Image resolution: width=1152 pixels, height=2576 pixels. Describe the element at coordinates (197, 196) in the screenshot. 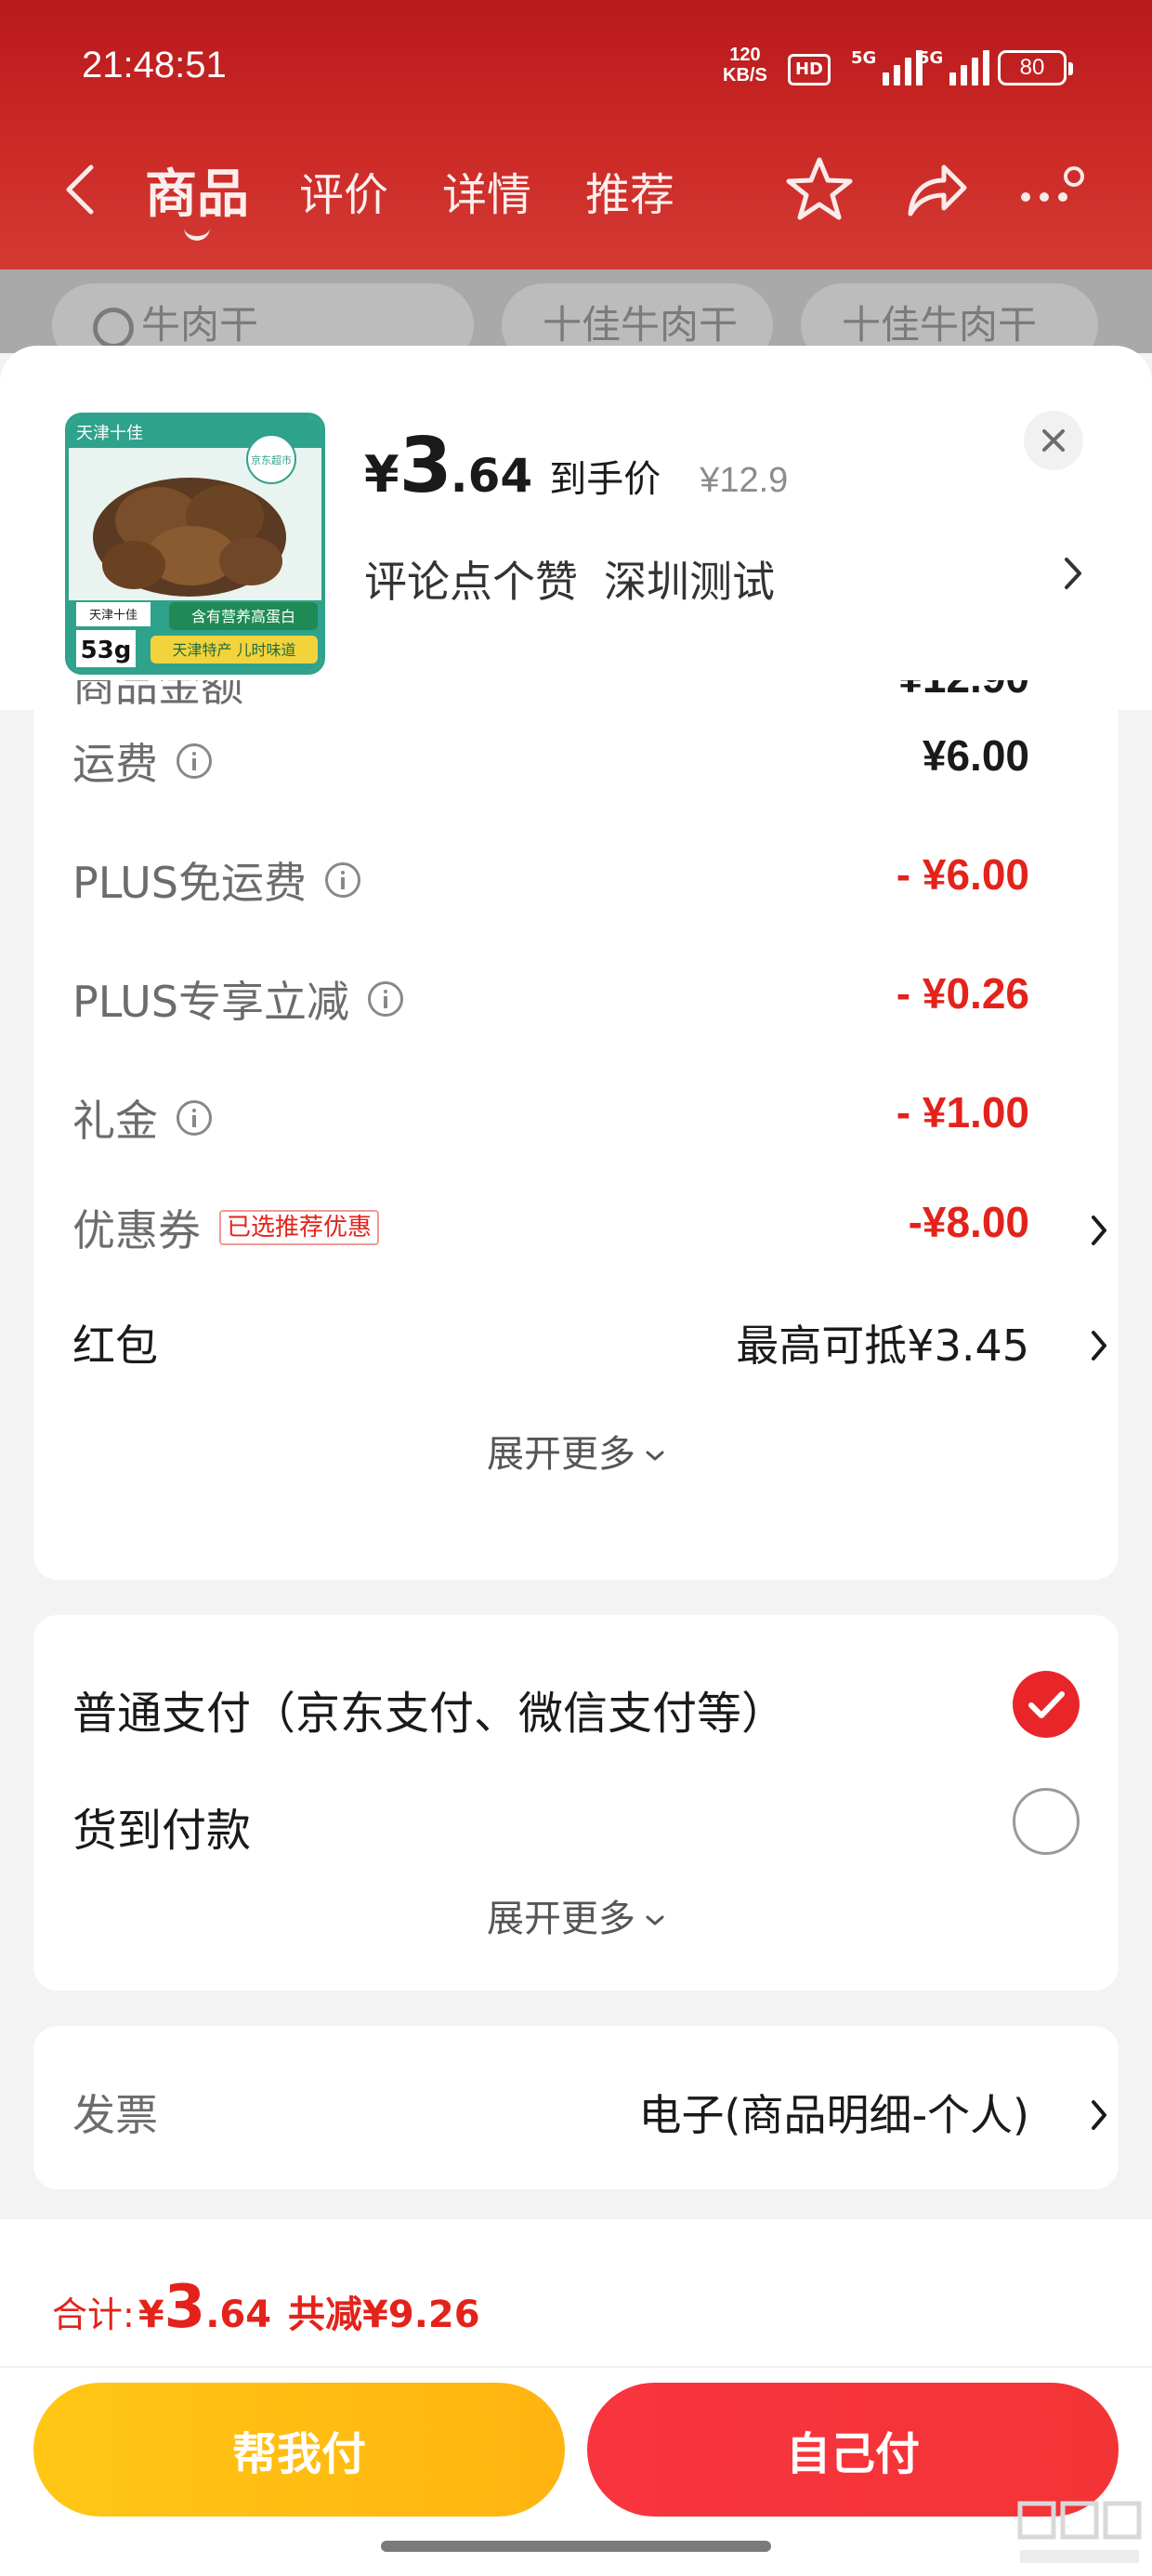

I see `tab-product: 商品` at that location.